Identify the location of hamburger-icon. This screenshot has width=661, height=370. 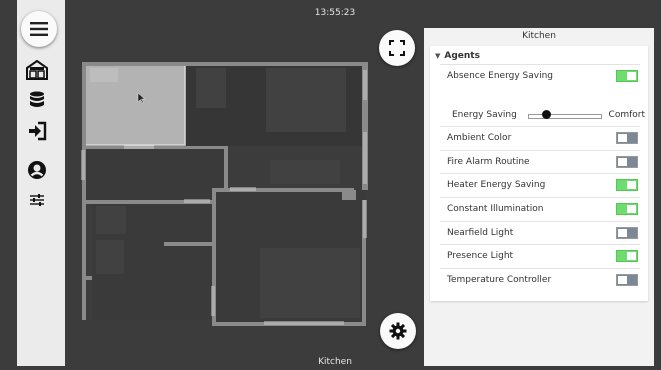
(39, 29).